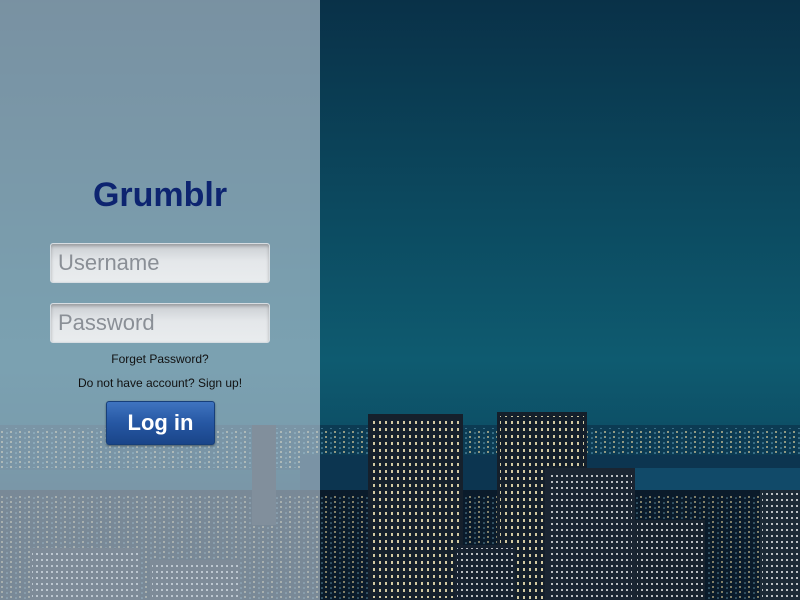 The image size is (800, 600). What do you see at coordinates (160, 383) in the screenshot?
I see `signup-link: Do not have account? Sign up!` at bounding box center [160, 383].